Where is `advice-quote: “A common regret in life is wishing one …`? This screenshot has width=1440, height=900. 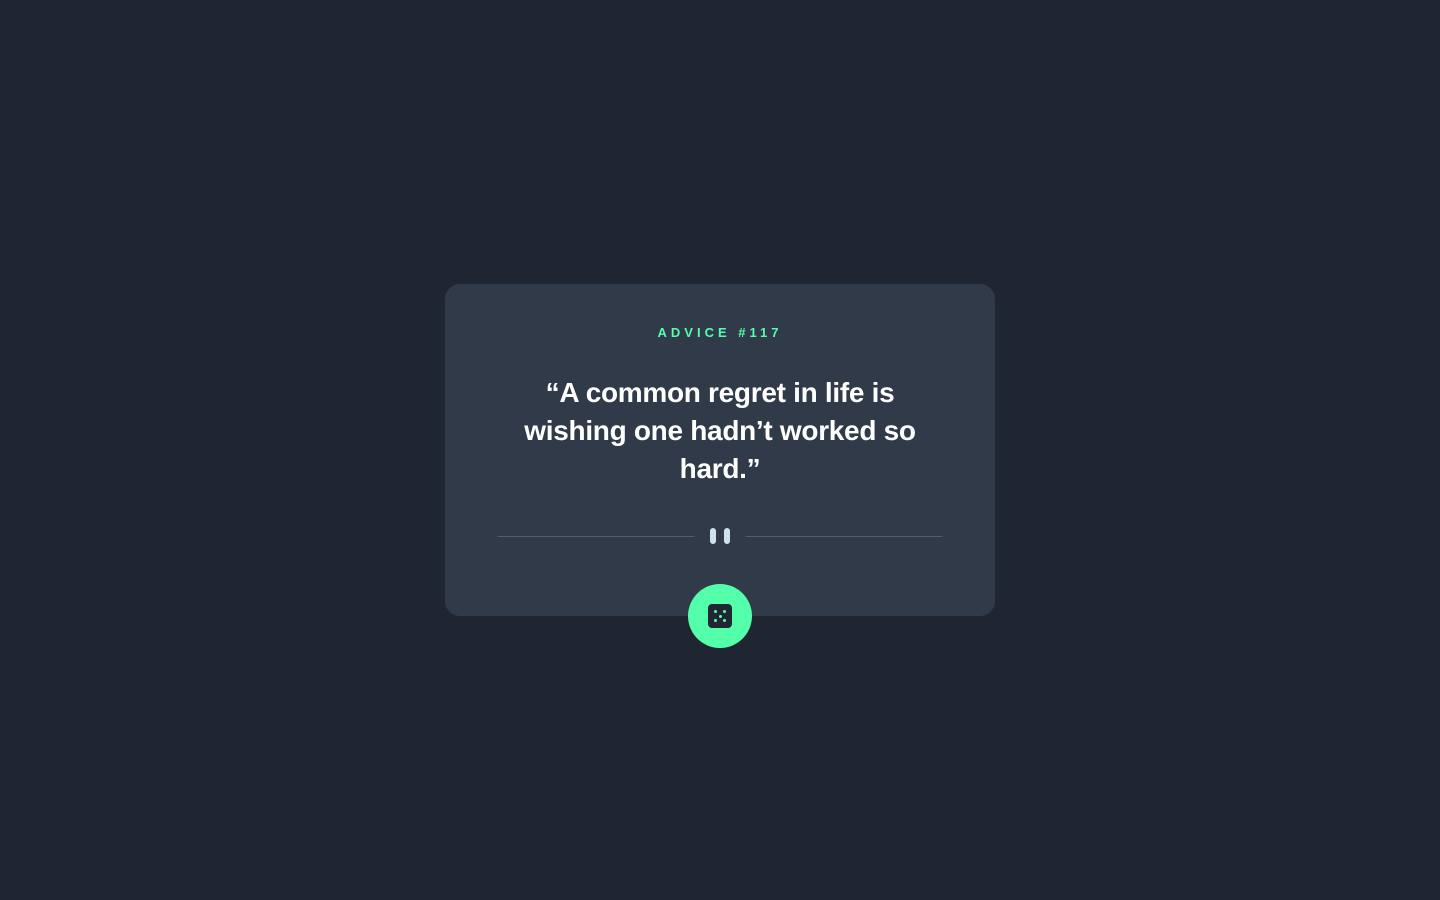 advice-quote: “A common regret in life is wishing one … is located at coordinates (720, 431).